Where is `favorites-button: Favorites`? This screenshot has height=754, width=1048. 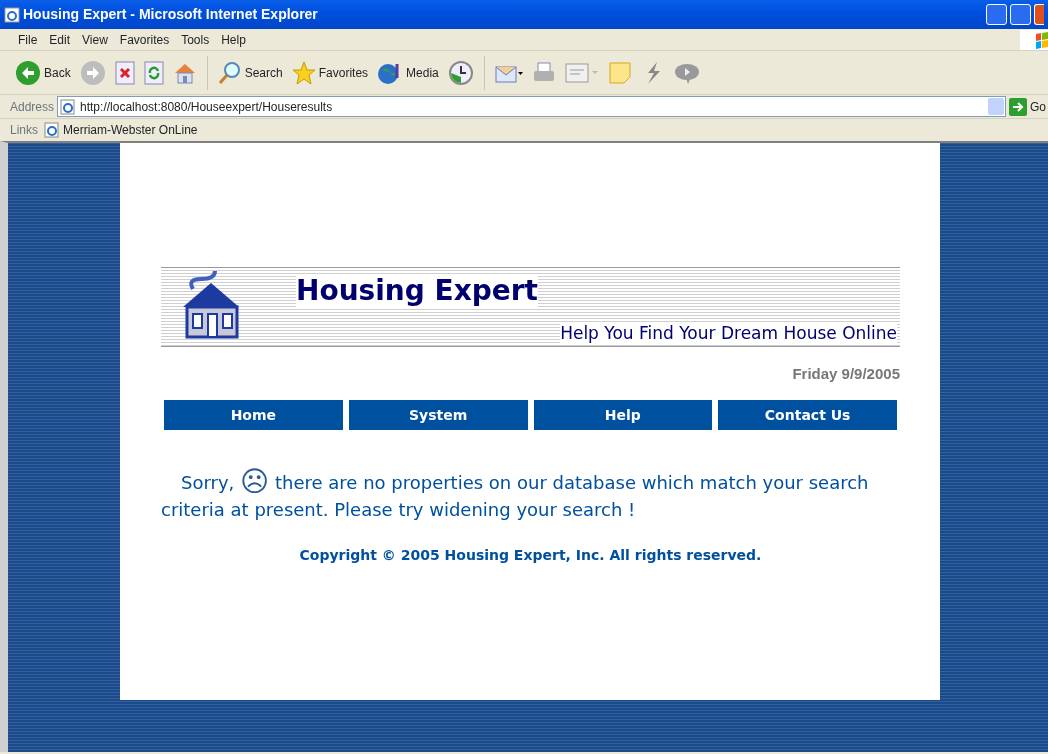 favorites-button: Favorites is located at coordinates (330, 72).